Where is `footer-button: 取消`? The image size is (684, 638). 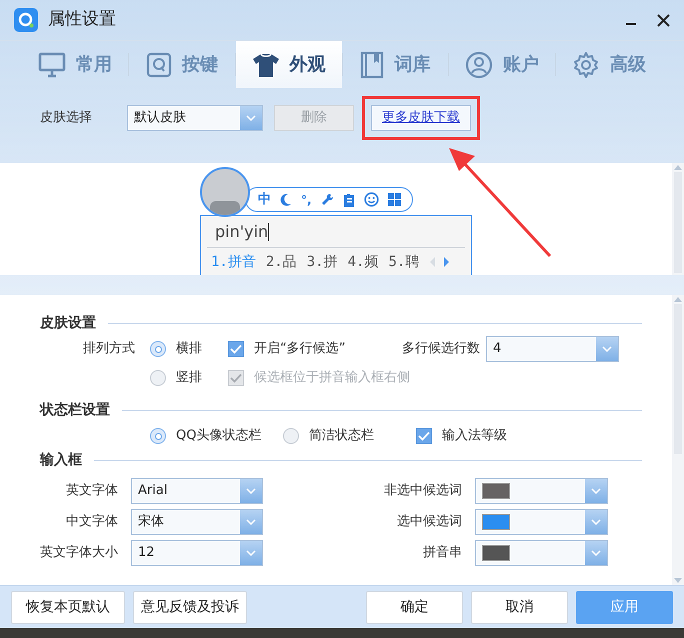 footer-button: 取消 is located at coordinates (519, 607).